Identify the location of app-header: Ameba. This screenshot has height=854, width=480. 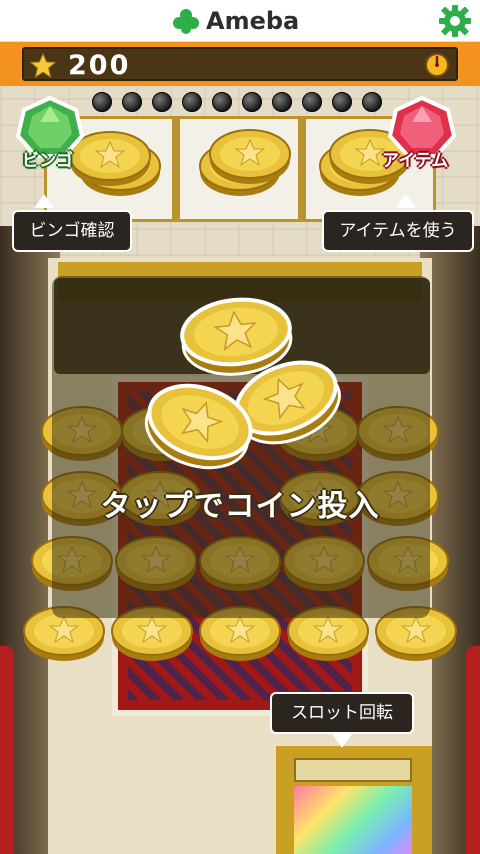
(240, 21).